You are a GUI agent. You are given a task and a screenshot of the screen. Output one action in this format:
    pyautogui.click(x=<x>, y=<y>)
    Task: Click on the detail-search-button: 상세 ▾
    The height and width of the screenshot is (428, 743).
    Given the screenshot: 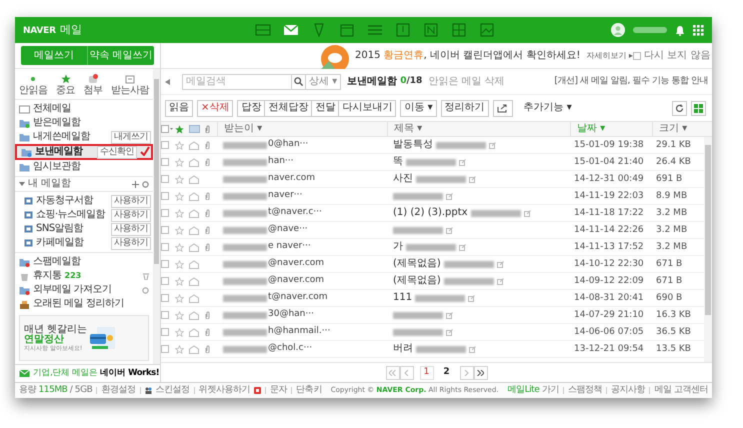 What is the action you would take?
    pyautogui.click(x=324, y=82)
    